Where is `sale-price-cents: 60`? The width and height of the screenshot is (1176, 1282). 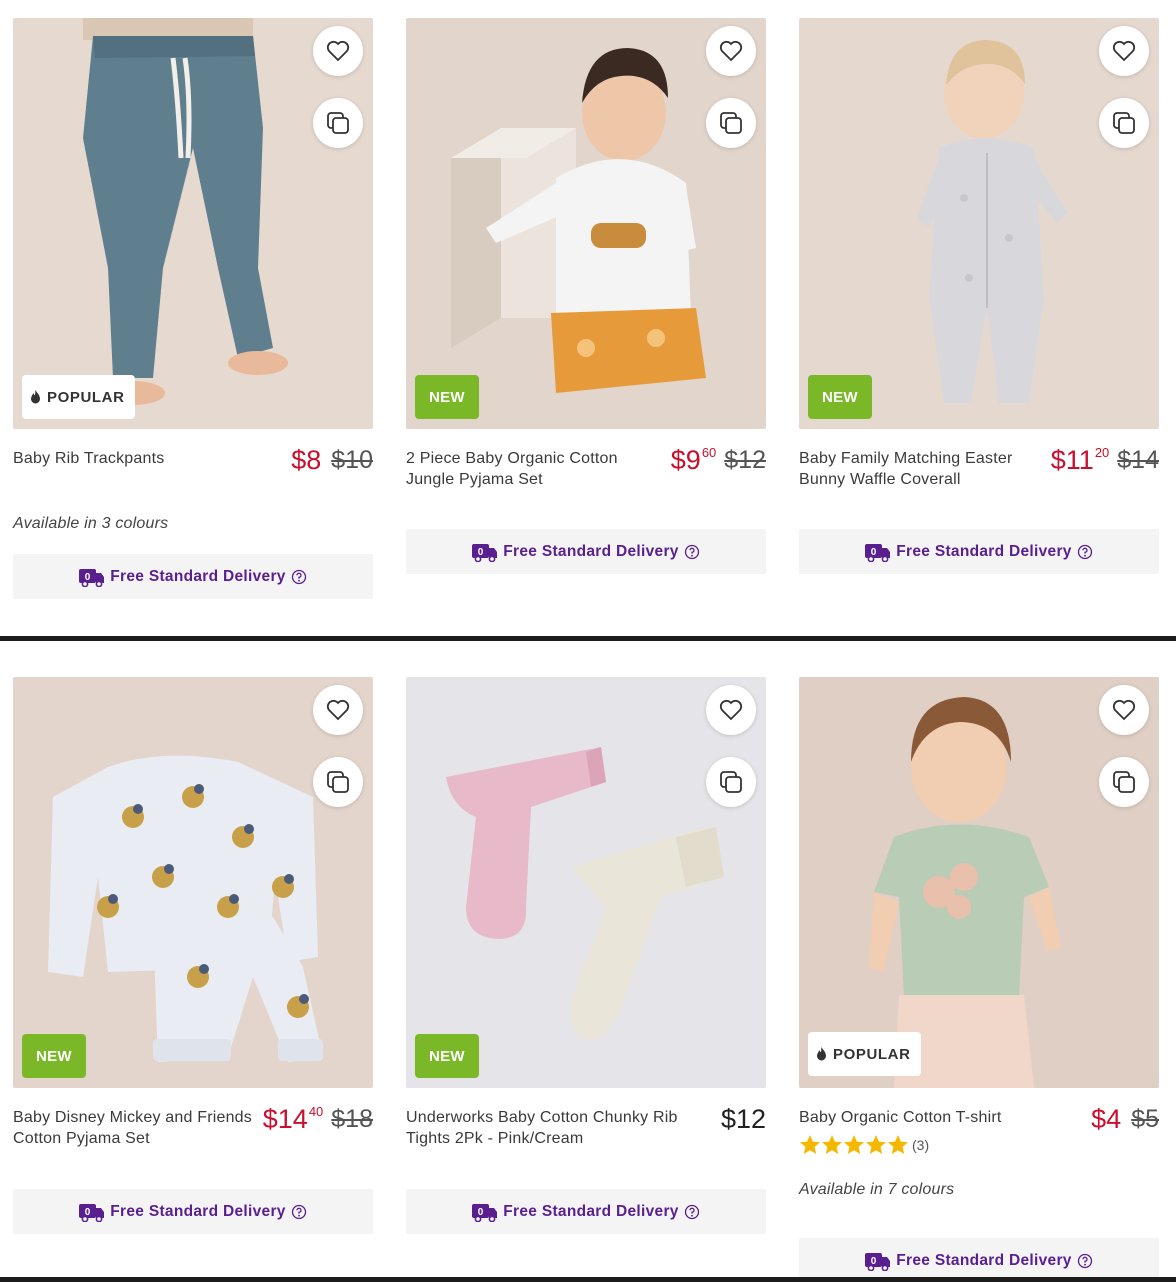 sale-price-cents: 60 is located at coordinates (709, 452).